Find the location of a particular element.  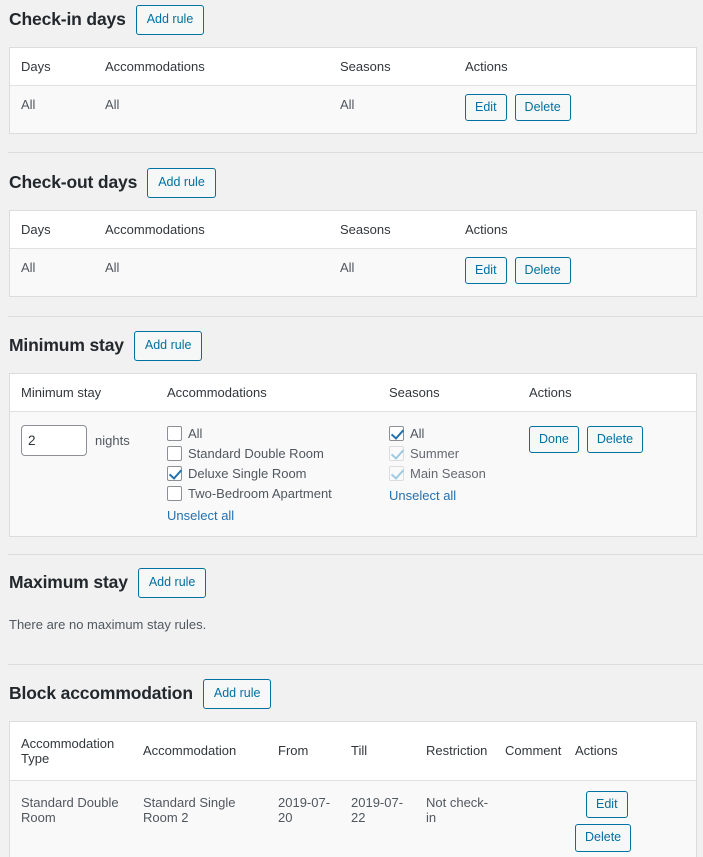

cell-minimum-stay: nights is located at coordinates (88, 474).